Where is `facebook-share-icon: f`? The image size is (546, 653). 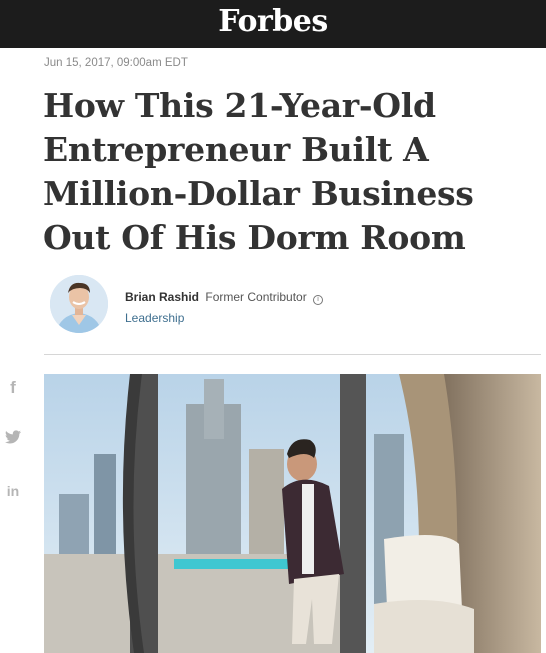 facebook-share-icon: f is located at coordinates (13, 387).